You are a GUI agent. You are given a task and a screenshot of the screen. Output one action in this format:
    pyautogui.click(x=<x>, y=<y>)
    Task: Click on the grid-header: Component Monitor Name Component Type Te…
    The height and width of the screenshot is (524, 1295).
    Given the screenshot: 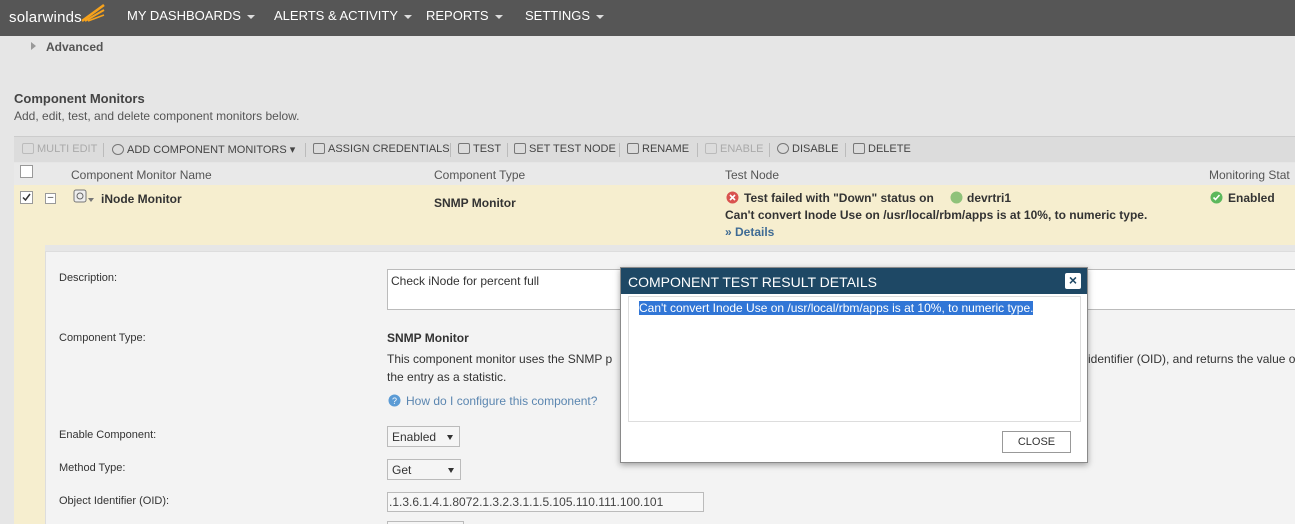 What is the action you would take?
    pyautogui.click(x=654, y=174)
    